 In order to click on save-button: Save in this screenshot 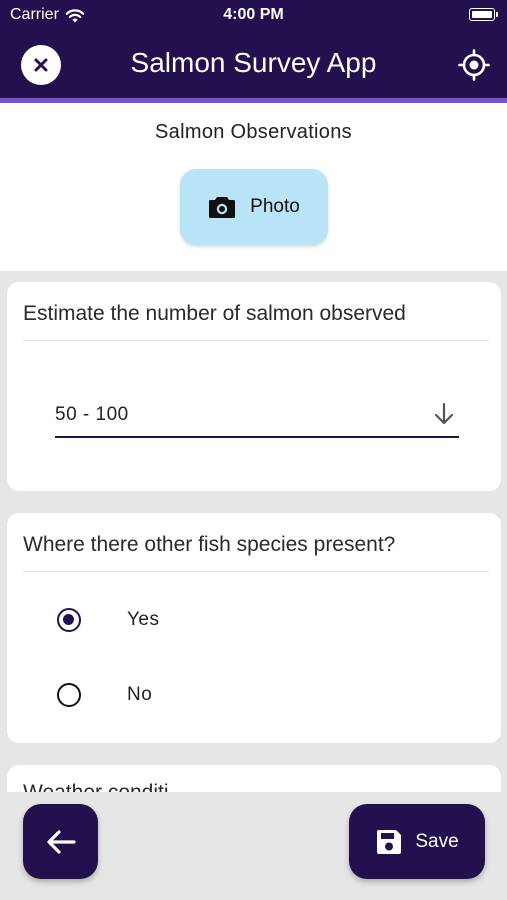, I will do `click(417, 841)`.